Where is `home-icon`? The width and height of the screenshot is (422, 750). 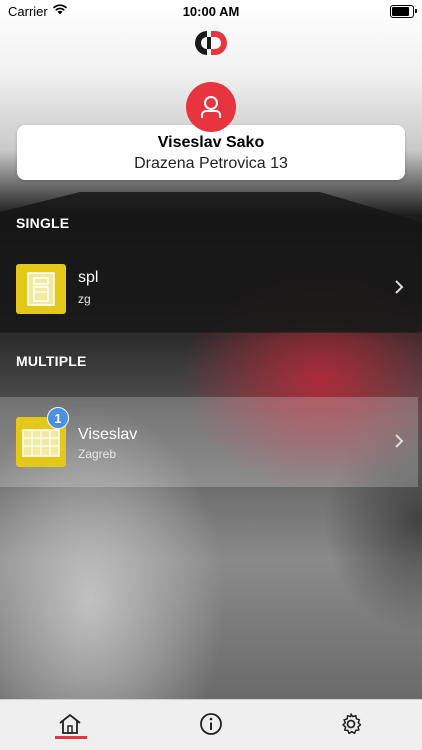
home-icon is located at coordinates (70, 723).